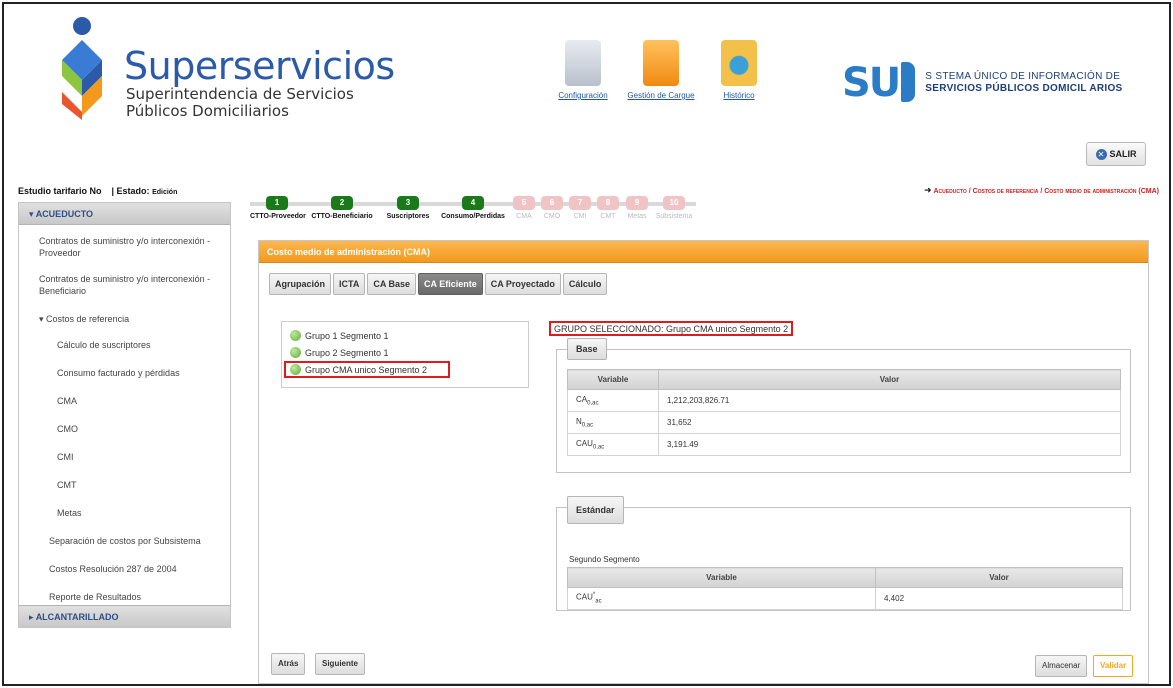 This screenshot has height=688, width=1173. I want to click on nav-gestion-cargue: Gestión de Cargue, so click(661, 70).